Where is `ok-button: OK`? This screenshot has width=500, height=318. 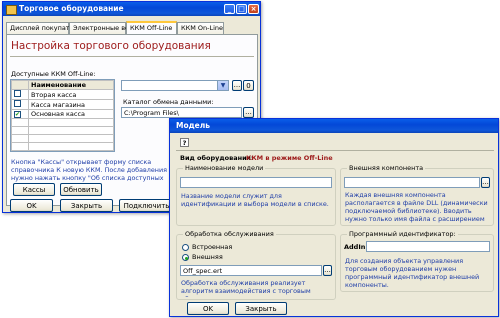 ok-button: OK is located at coordinates (31, 205).